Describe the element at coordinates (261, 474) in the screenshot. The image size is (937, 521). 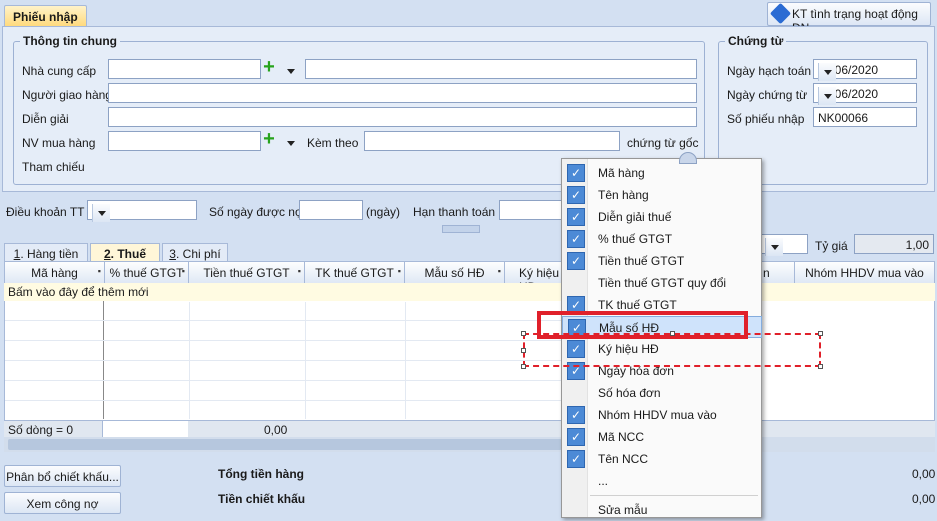
I see `total-goods-label: Tổng tiền hàng` at that location.